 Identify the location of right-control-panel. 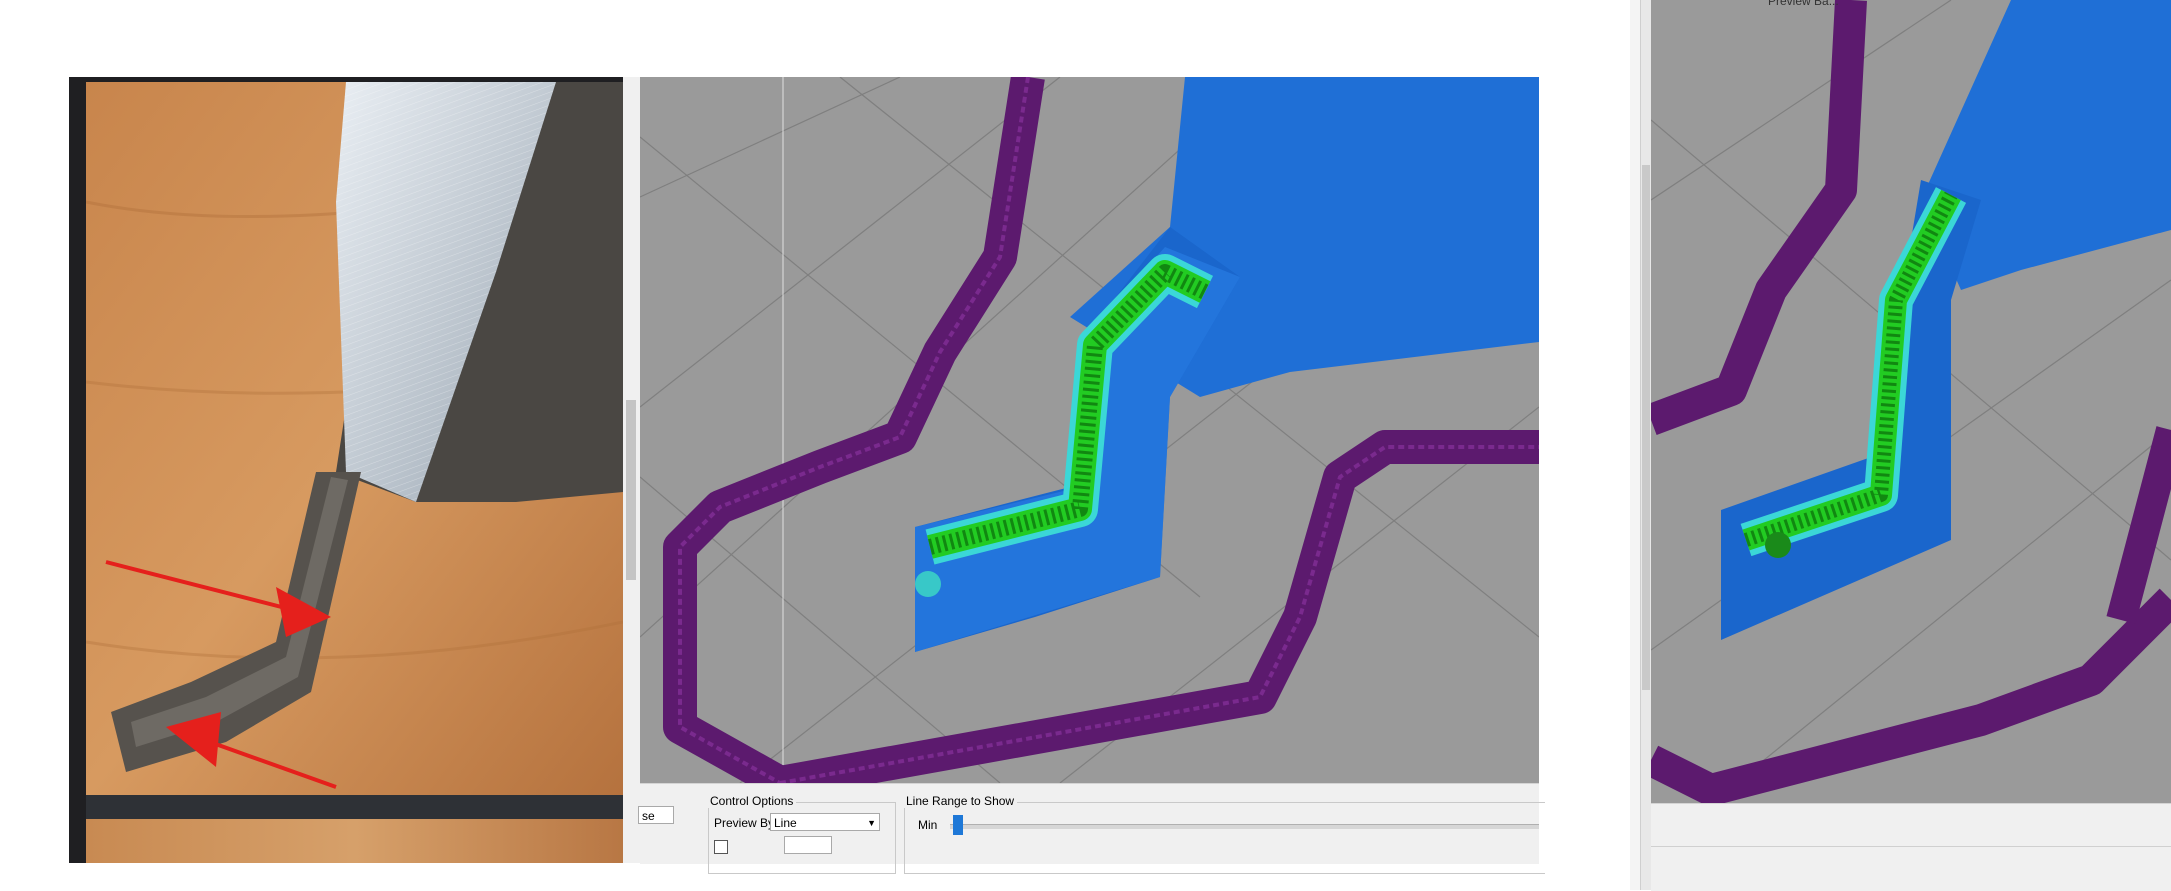
(1911, 847).